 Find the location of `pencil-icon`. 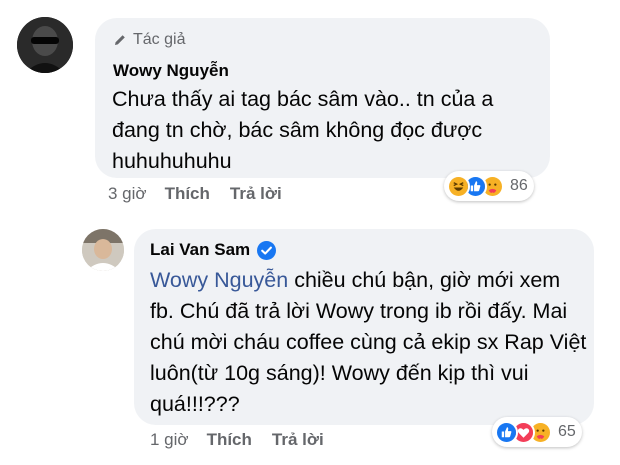

pencil-icon is located at coordinates (120, 40).